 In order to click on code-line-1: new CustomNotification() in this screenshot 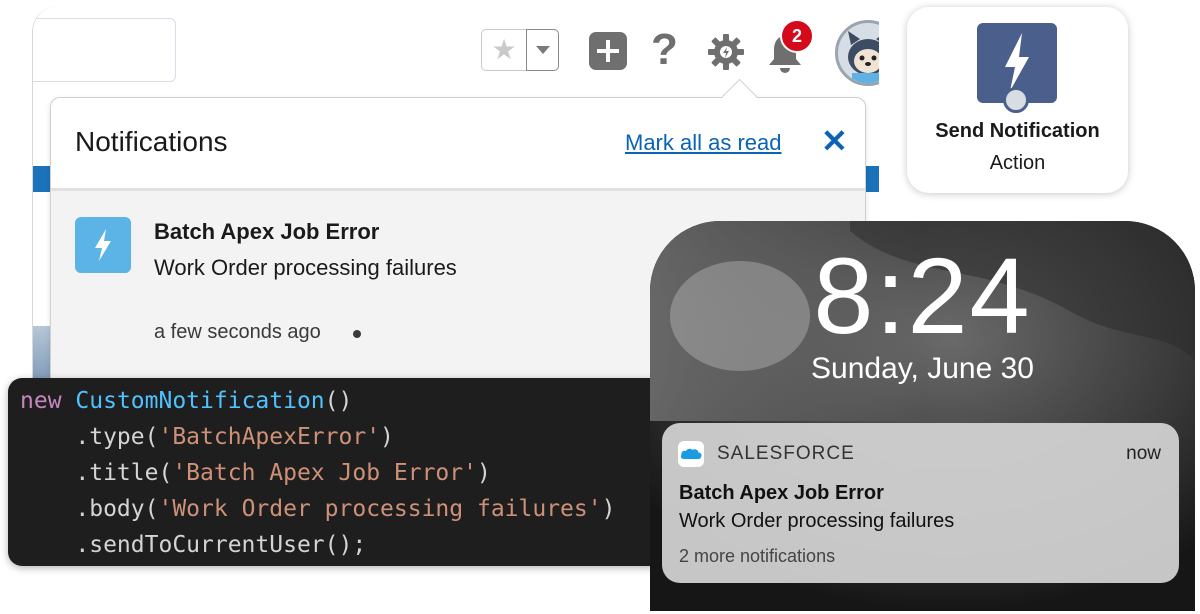, I will do `click(186, 401)`.